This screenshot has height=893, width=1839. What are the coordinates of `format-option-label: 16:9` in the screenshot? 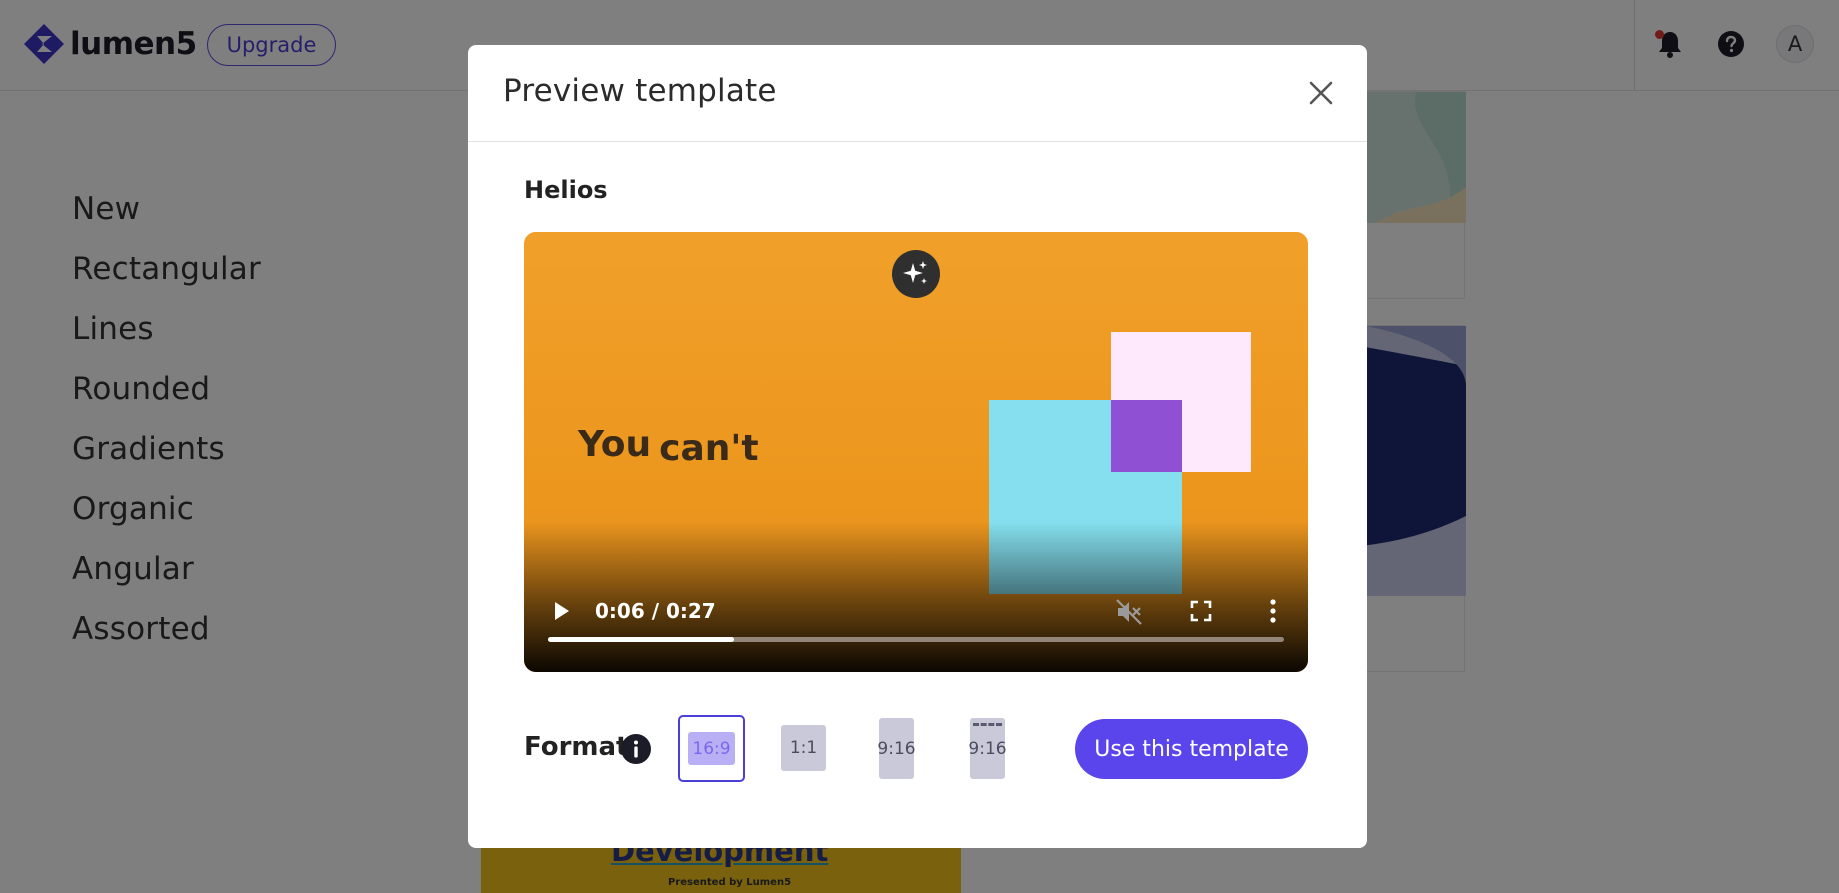 It's located at (711, 748).